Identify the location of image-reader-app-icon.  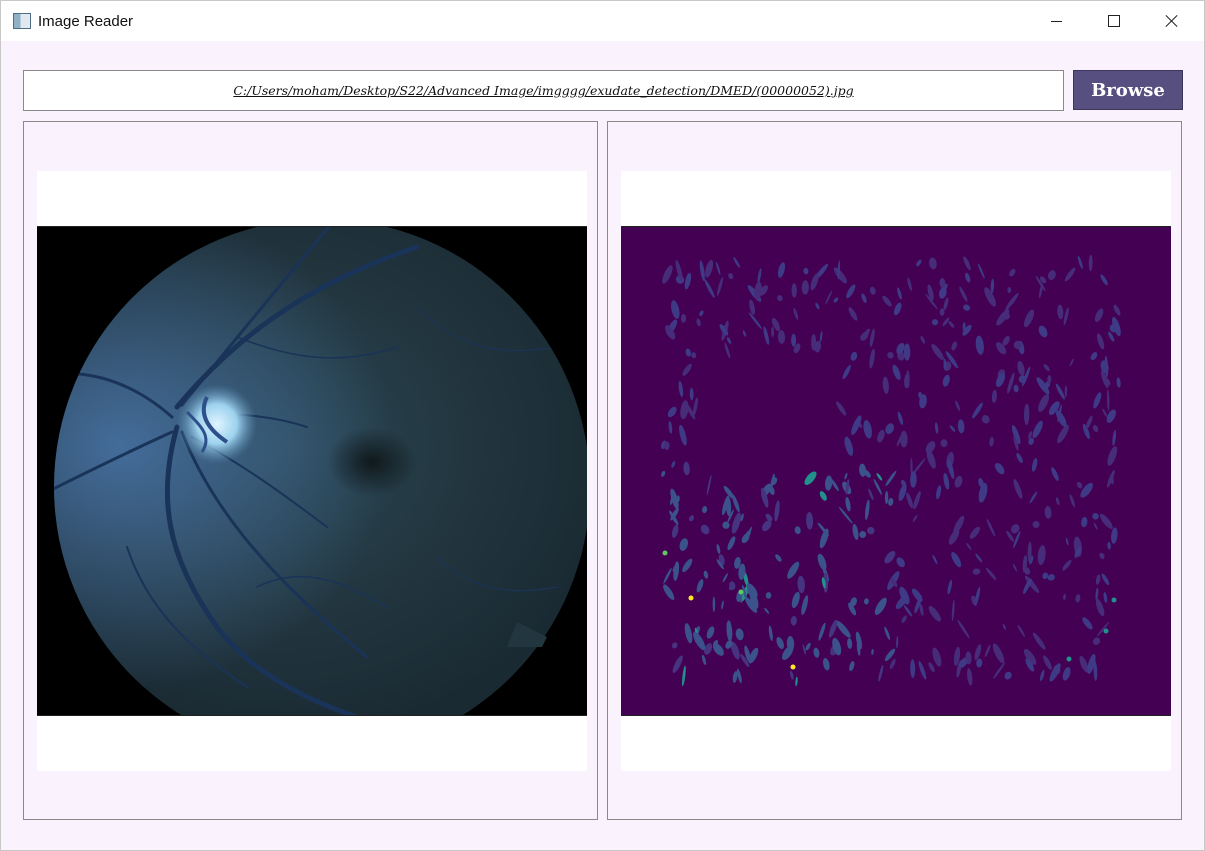
(22, 21).